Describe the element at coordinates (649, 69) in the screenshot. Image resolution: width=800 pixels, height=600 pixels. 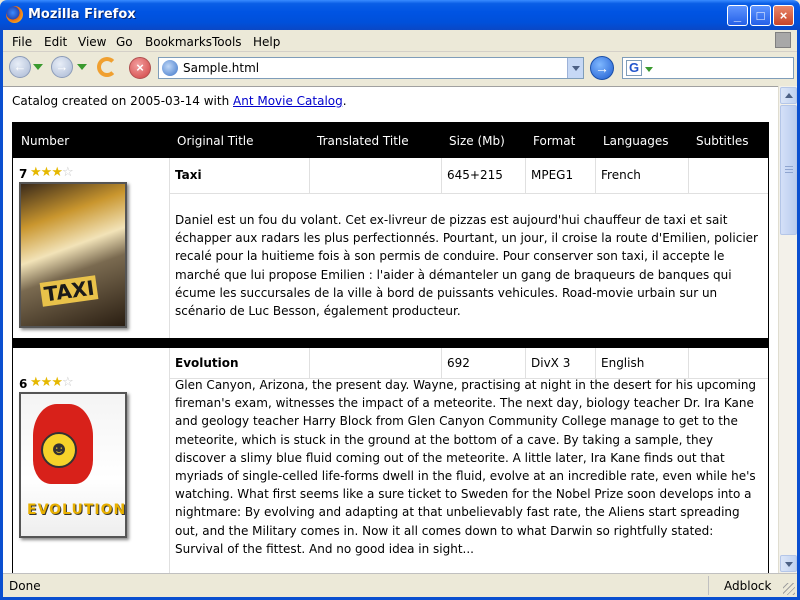
I see `search-engine-dropdown-icon` at that location.